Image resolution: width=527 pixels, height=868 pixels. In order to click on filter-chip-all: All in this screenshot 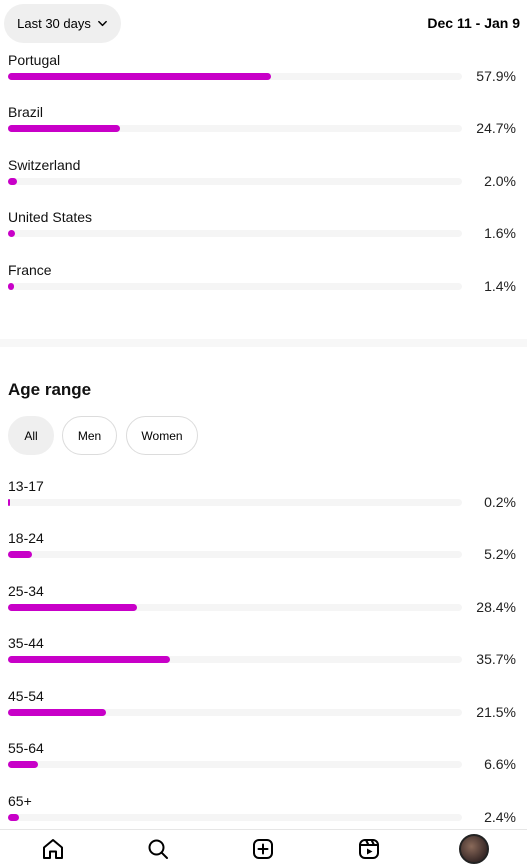, I will do `click(31, 435)`.